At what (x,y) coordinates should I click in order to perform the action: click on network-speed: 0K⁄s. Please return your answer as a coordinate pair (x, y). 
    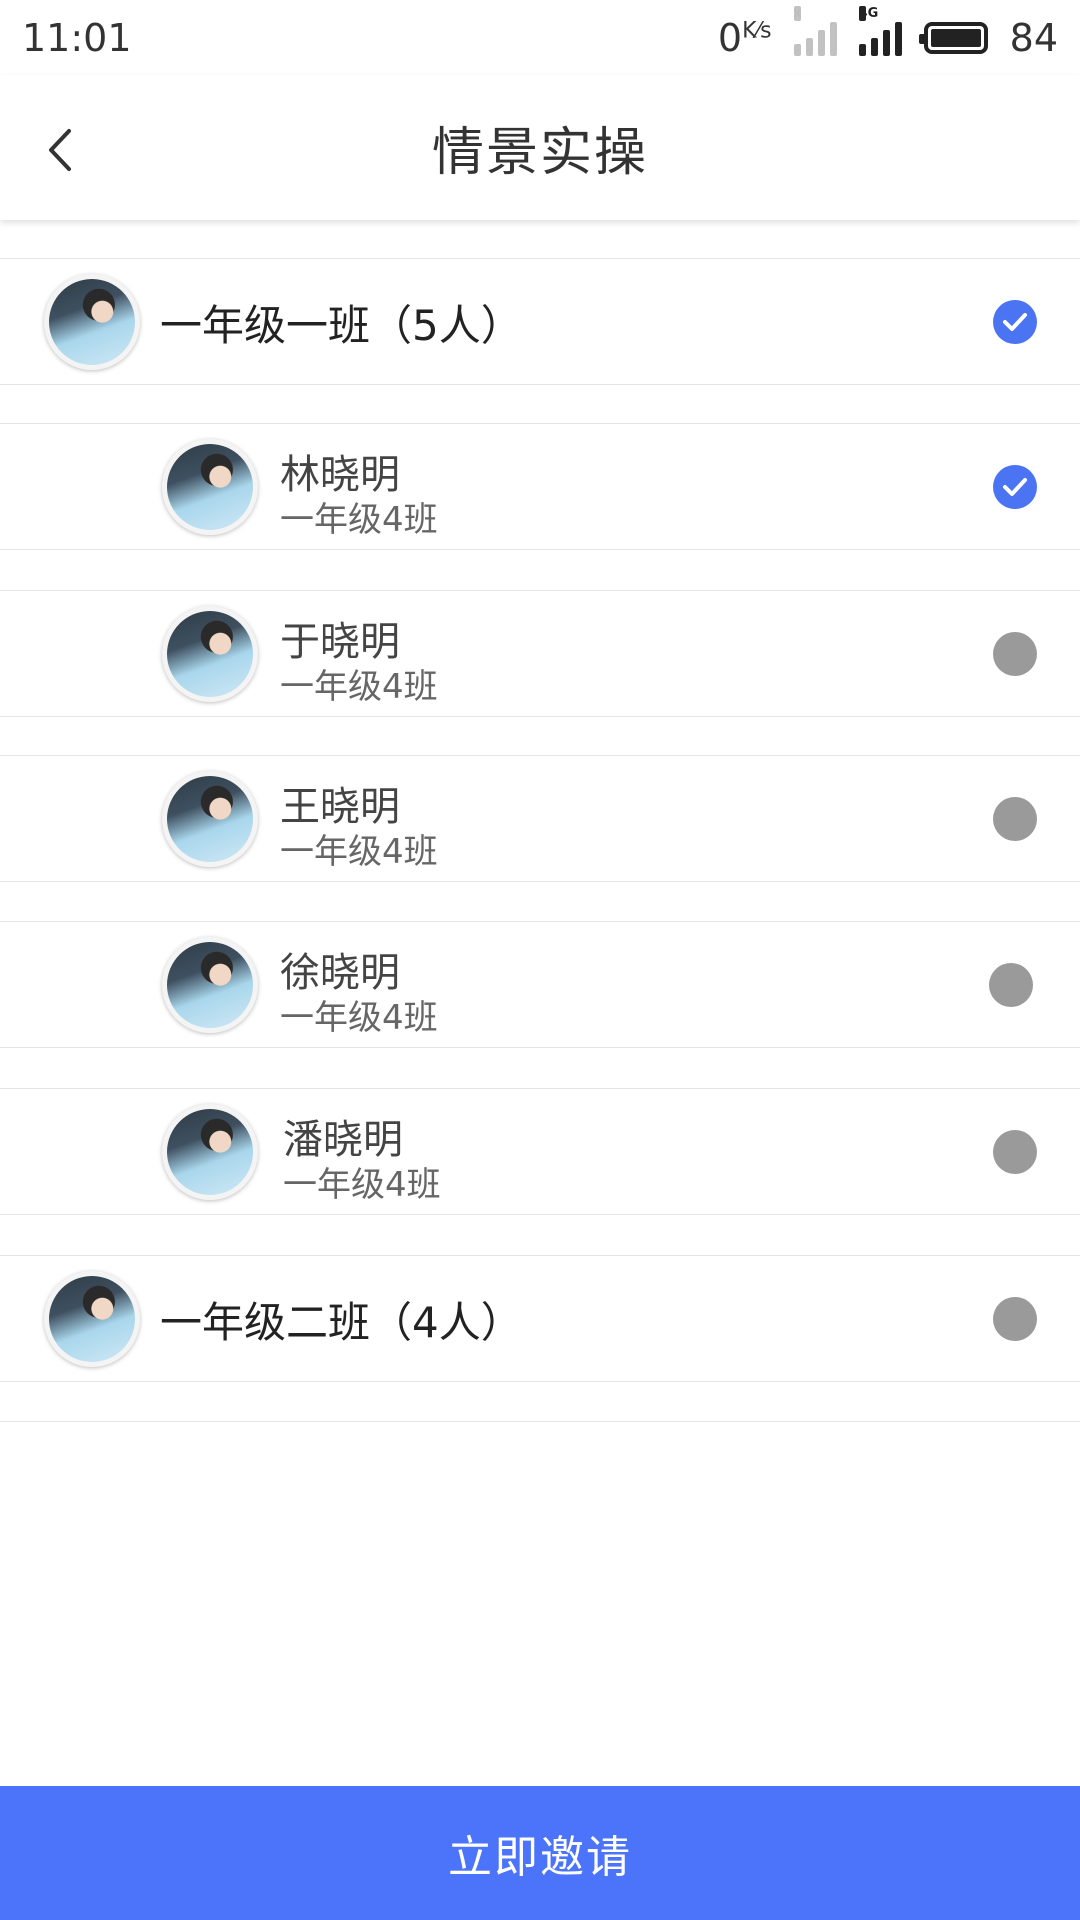
    Looking at the image, I should click on (745, 38).